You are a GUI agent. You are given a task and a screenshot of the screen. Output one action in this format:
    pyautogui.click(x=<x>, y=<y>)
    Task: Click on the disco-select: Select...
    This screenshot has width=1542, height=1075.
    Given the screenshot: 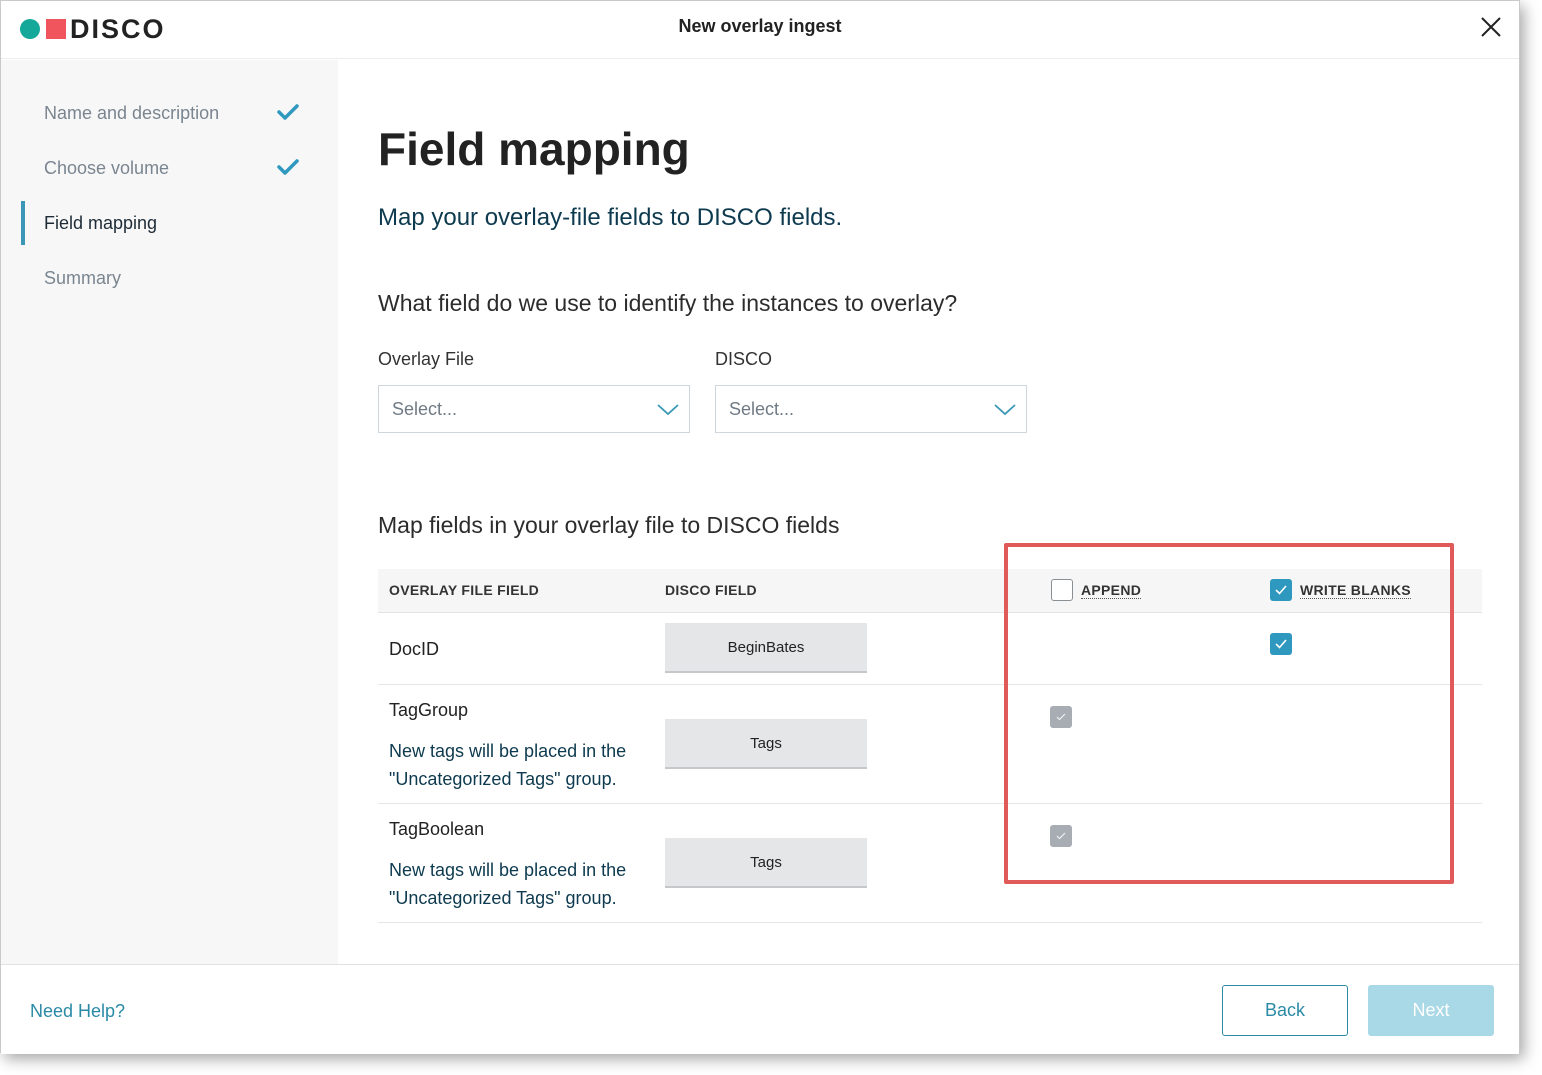 What is the action you would take?
    pyautogui.click(x=871, y=409)
    